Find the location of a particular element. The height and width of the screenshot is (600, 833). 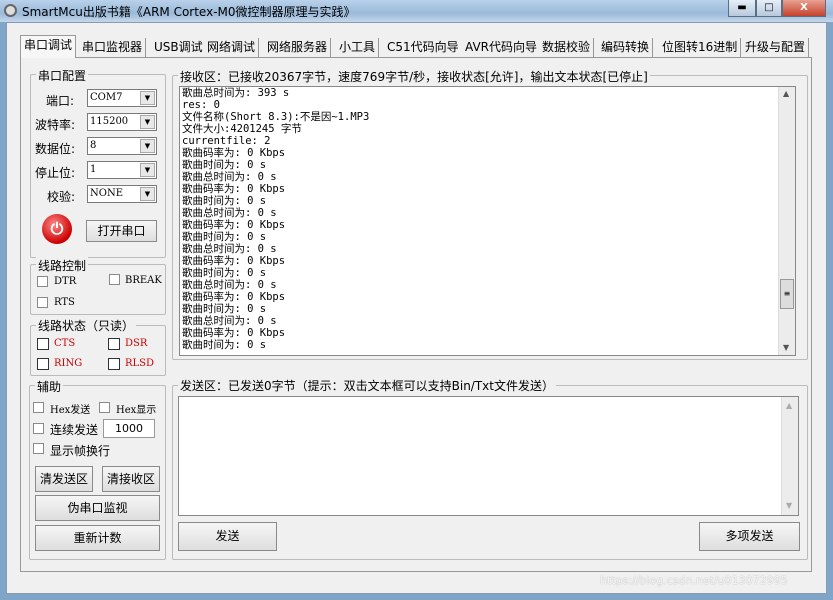

line-control-title: 线路控制 is located at coordinates (62, 265).